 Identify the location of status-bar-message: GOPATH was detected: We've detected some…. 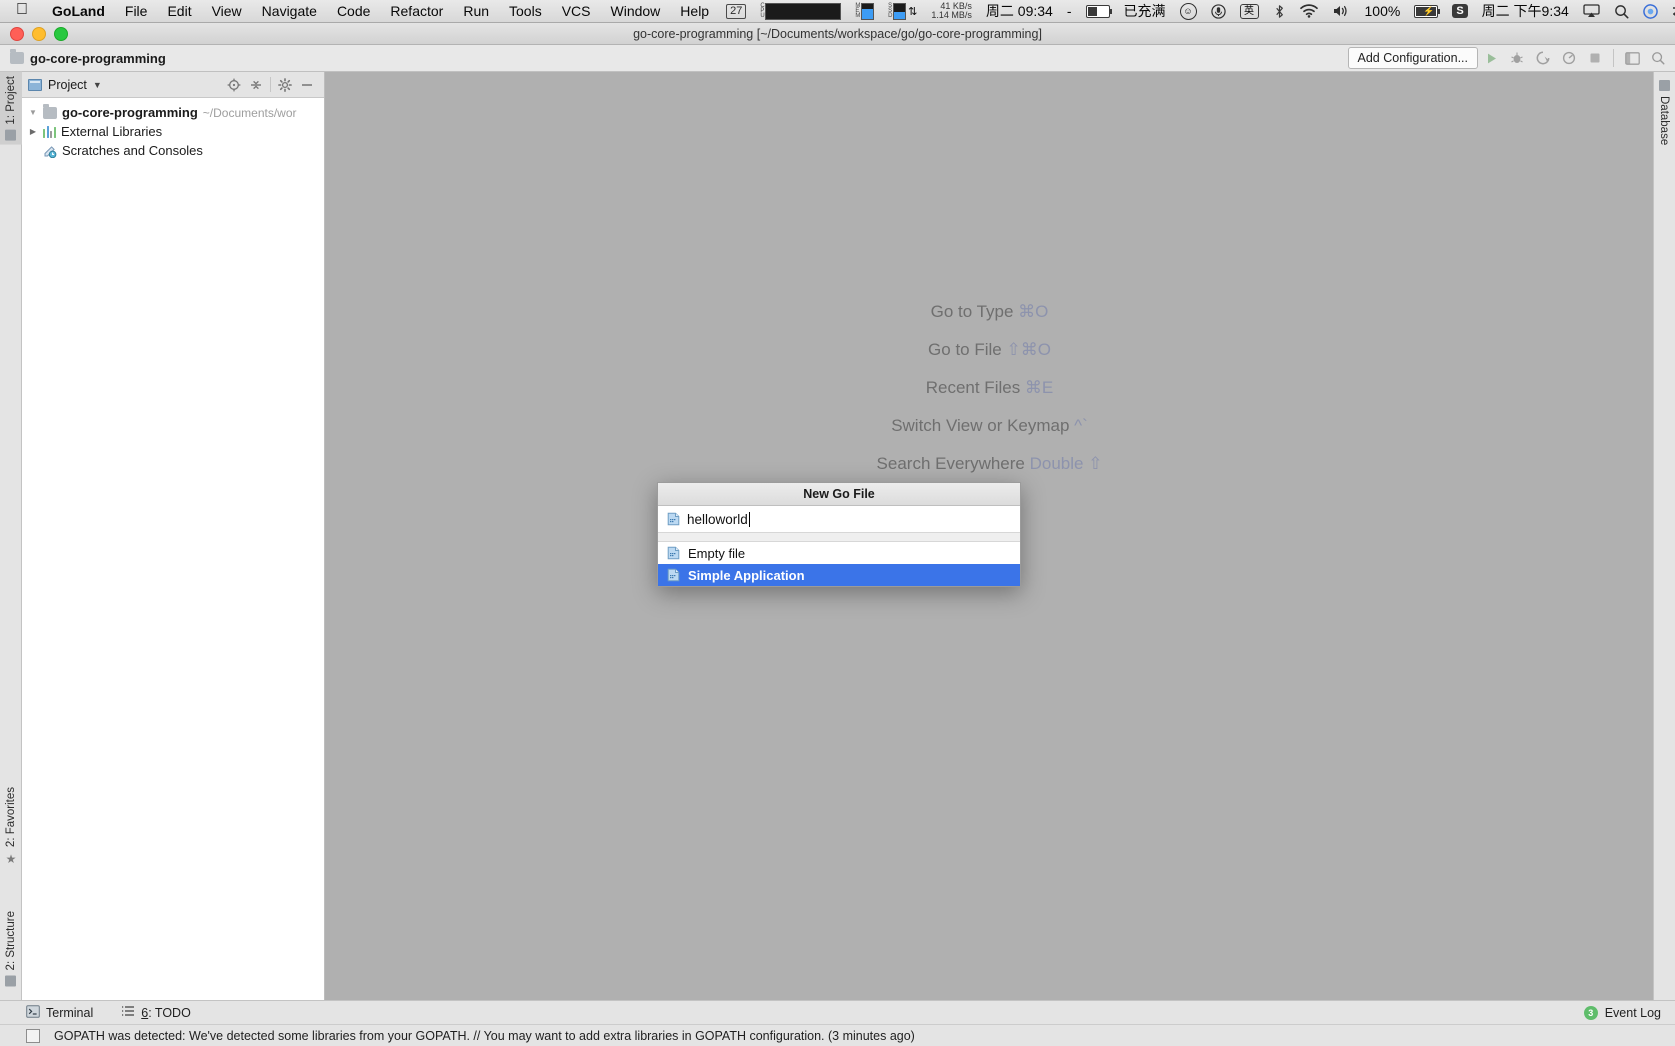
(484, 1035).